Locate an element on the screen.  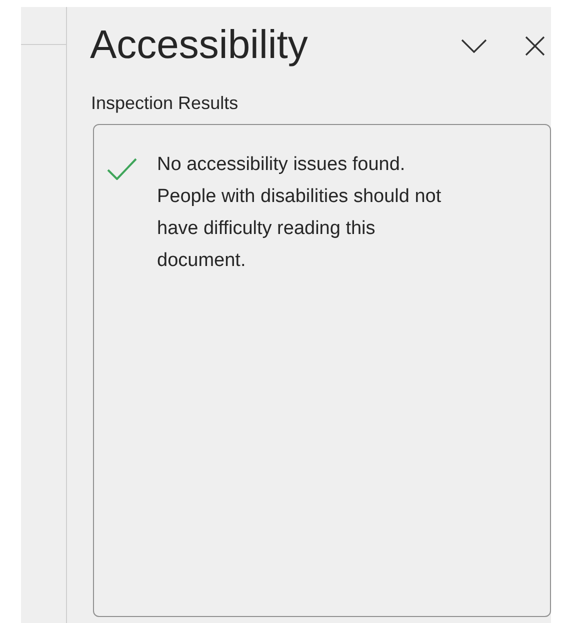
checkmark-icon is located at coordinates (122, 169).